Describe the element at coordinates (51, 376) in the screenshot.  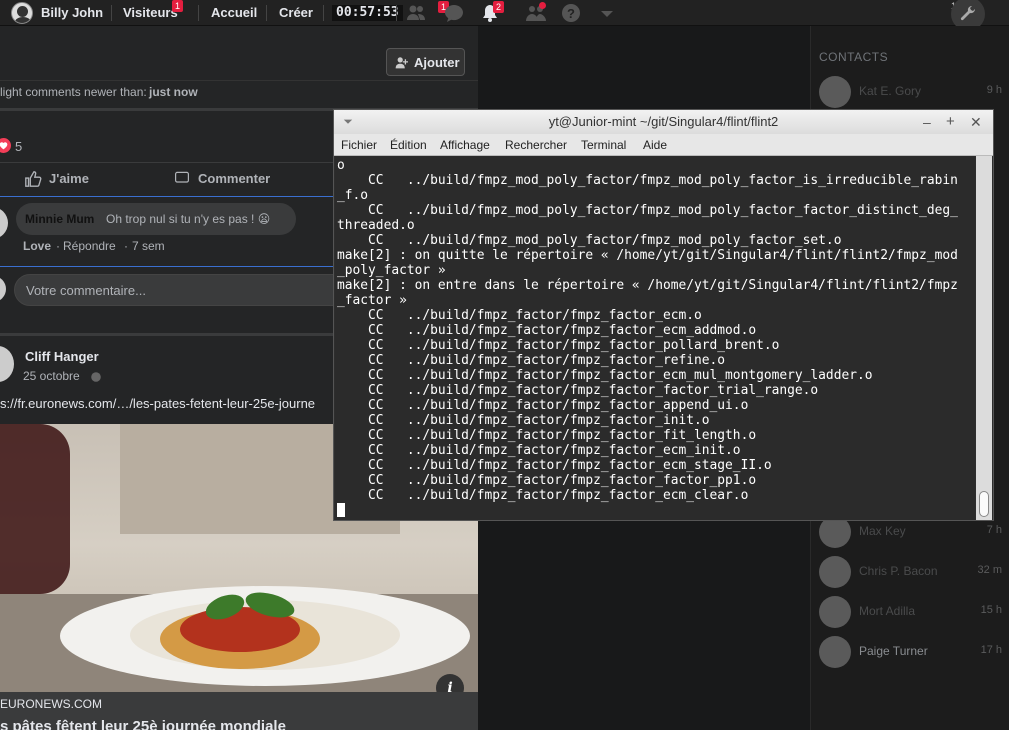
I see `post-date: 25 octobre` at that location.